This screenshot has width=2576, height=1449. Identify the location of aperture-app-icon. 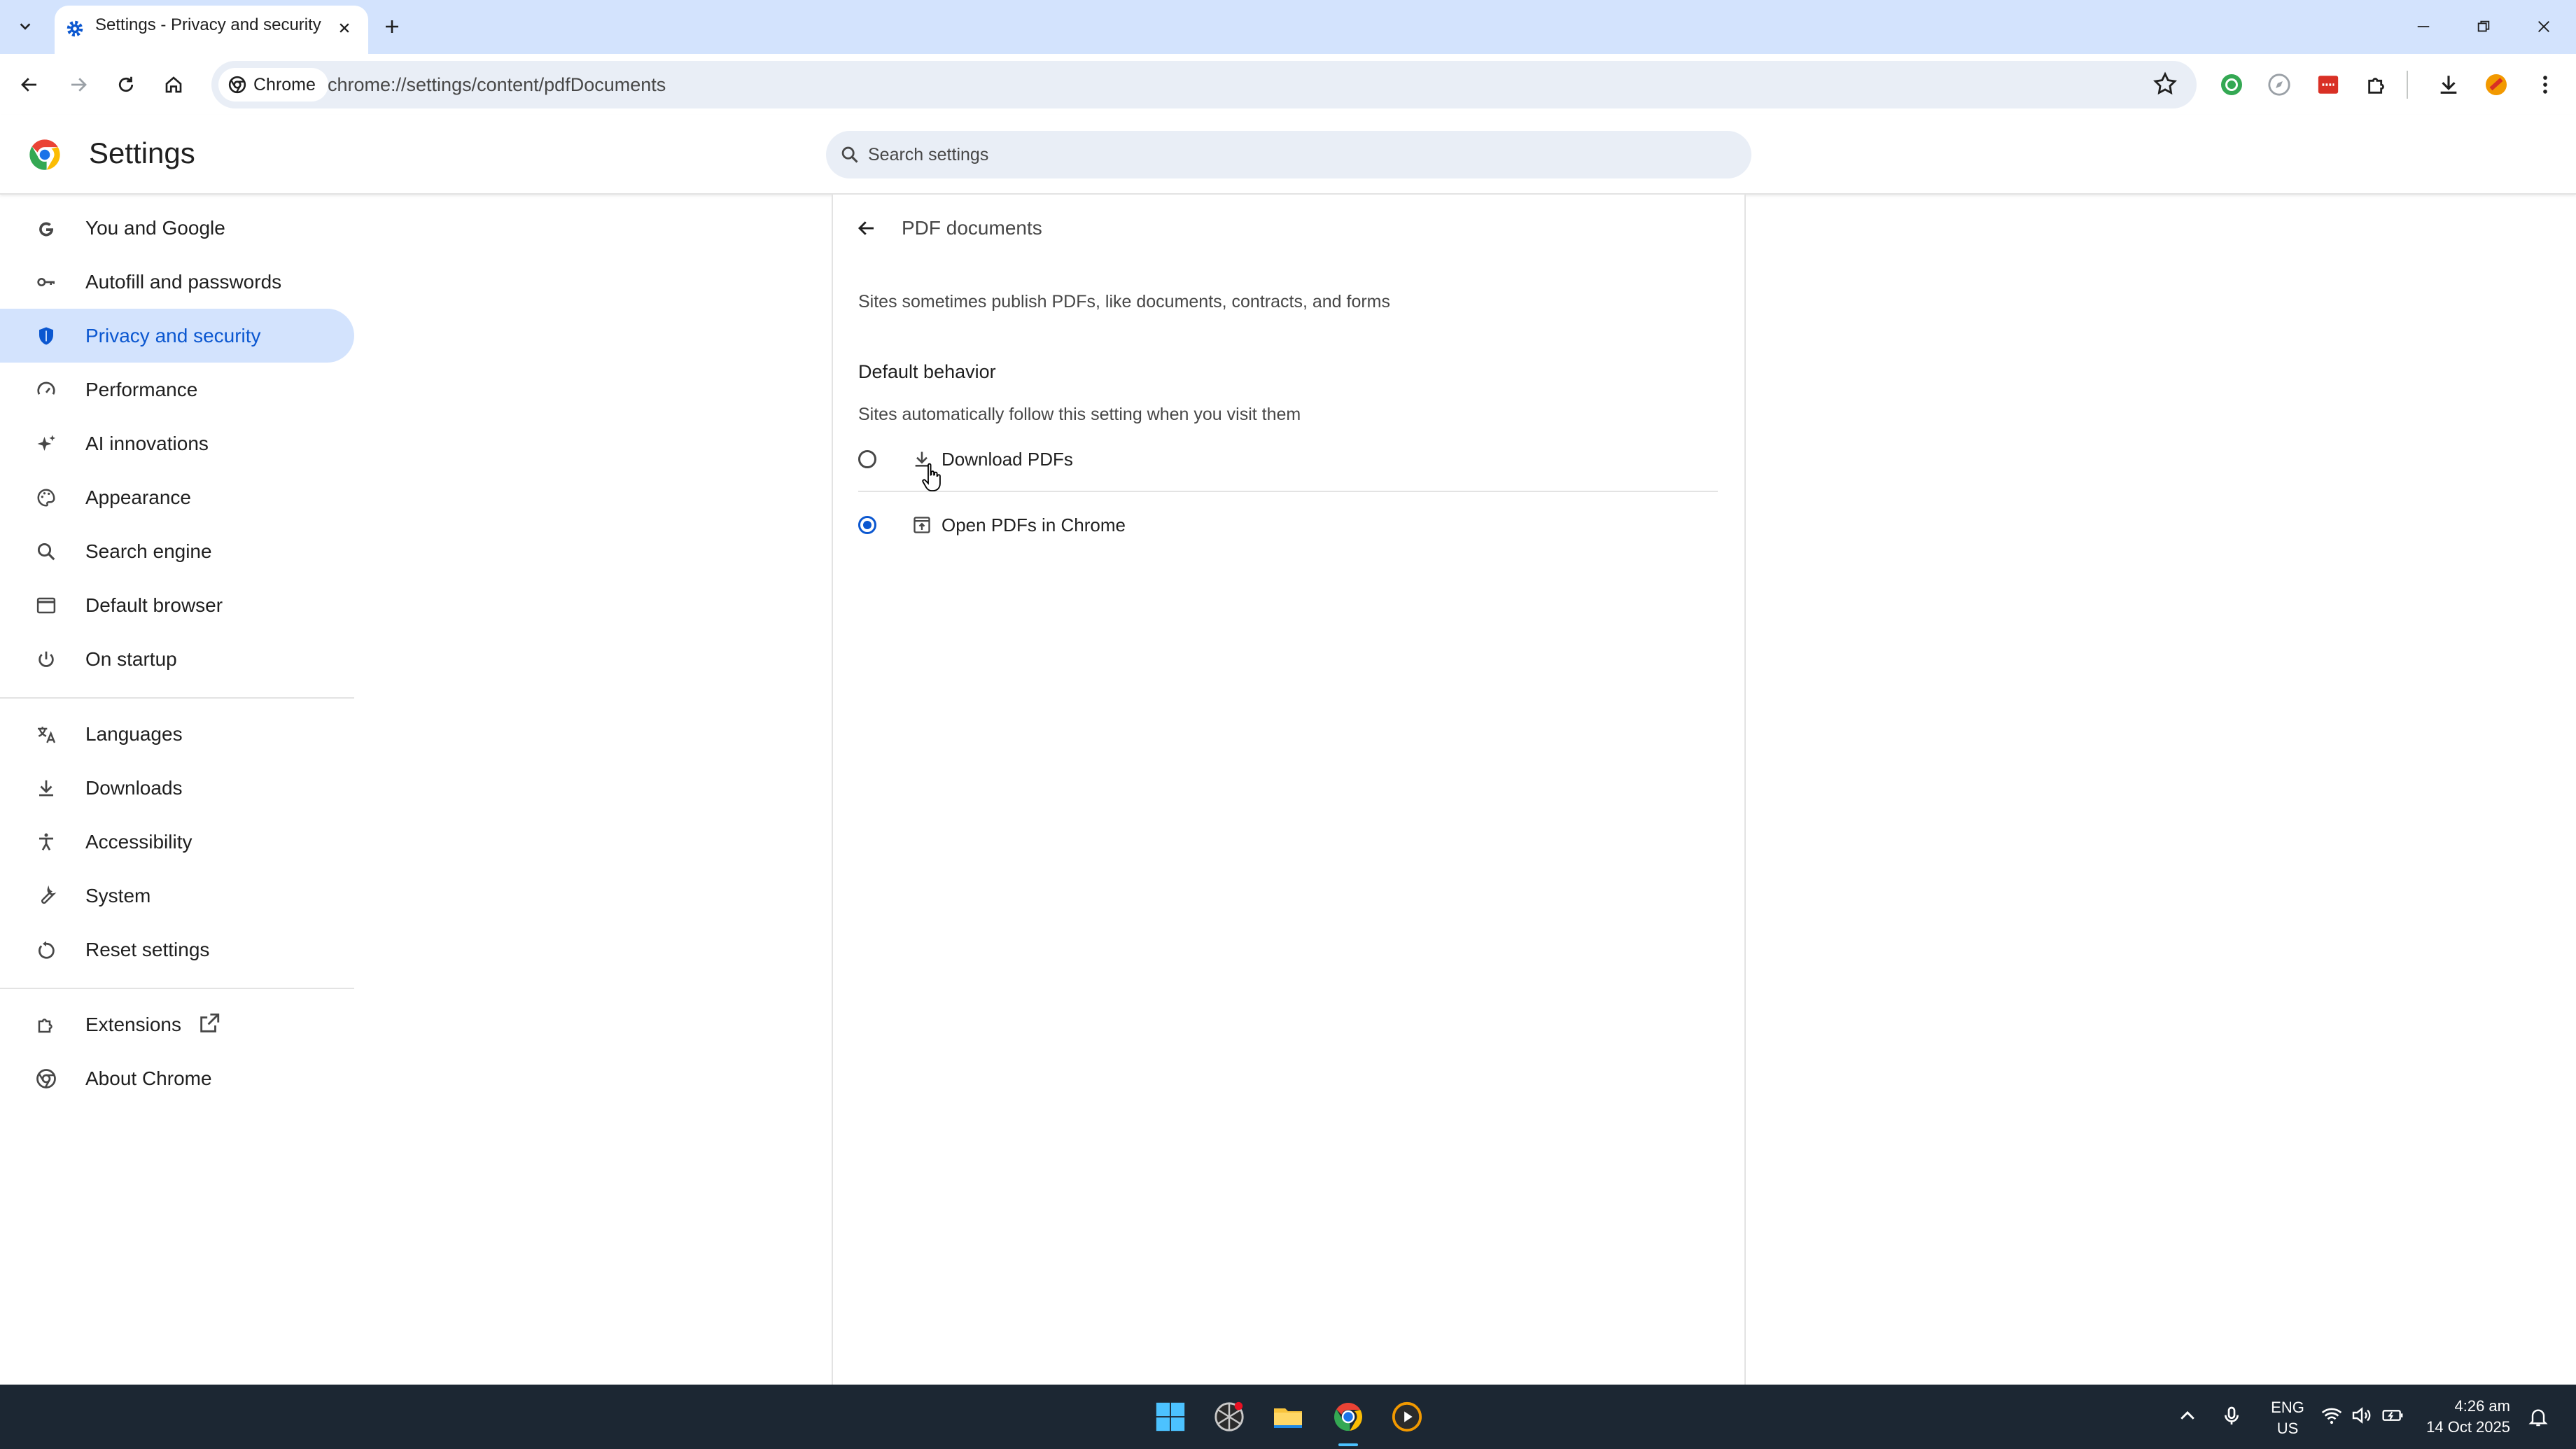
(1229, 1417).